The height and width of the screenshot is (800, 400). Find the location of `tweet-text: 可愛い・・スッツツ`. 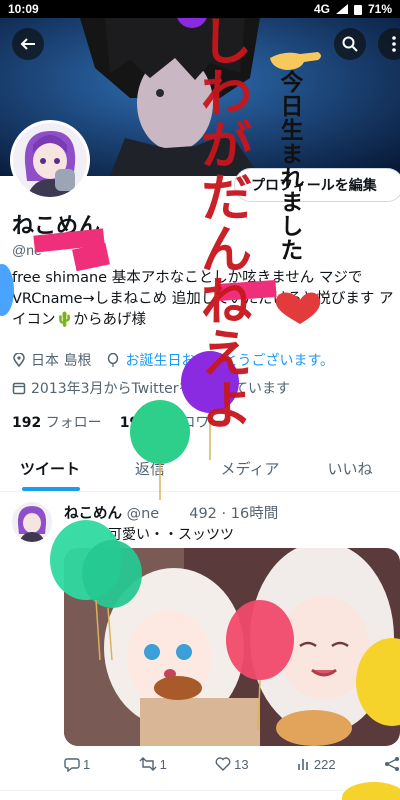

tweet-text: 可愛い・・スッツツ is located at coordinates (171, 535).